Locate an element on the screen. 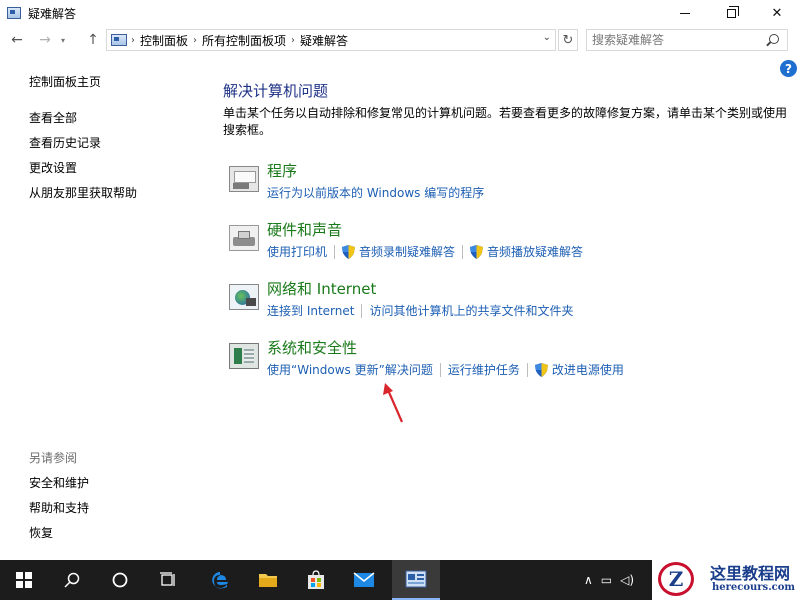 This screenshot has height=600, width=800. category-links: 运行为以前版本的 Windows 编写的程序 is located at coordinates (375, 192).